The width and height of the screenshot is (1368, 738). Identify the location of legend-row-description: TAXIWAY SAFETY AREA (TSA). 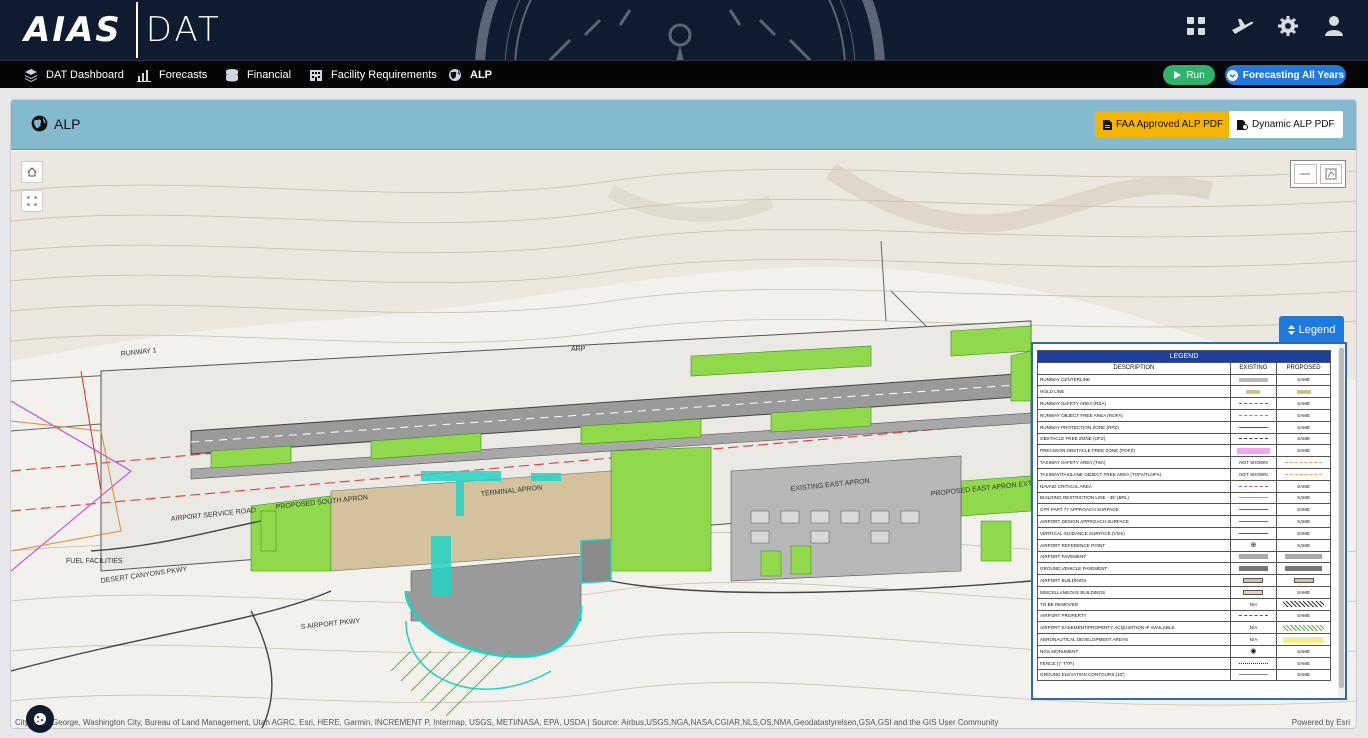
(1134, 462).